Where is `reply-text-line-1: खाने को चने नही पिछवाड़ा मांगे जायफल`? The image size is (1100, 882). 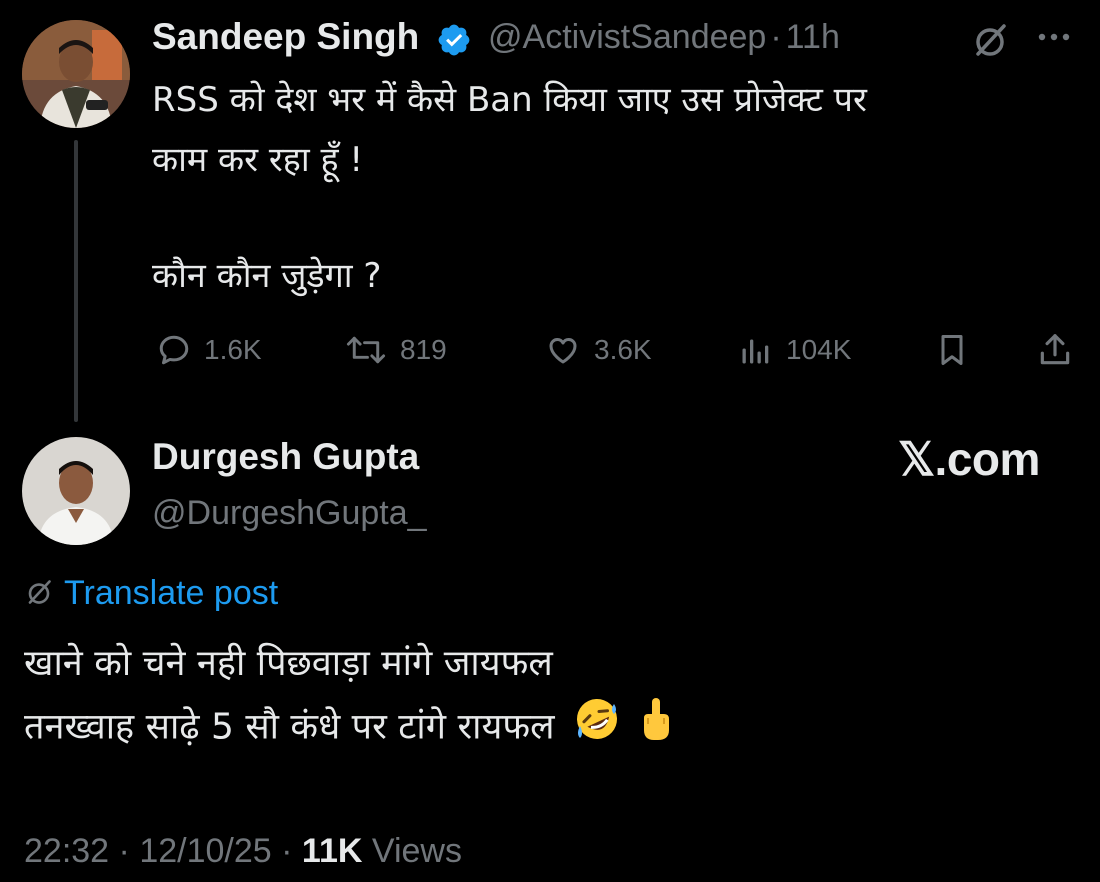
reply-text-line-1: खाने को चने नही पिछवाड़ा मांगे जायफल is located at coordinates (288, 663).